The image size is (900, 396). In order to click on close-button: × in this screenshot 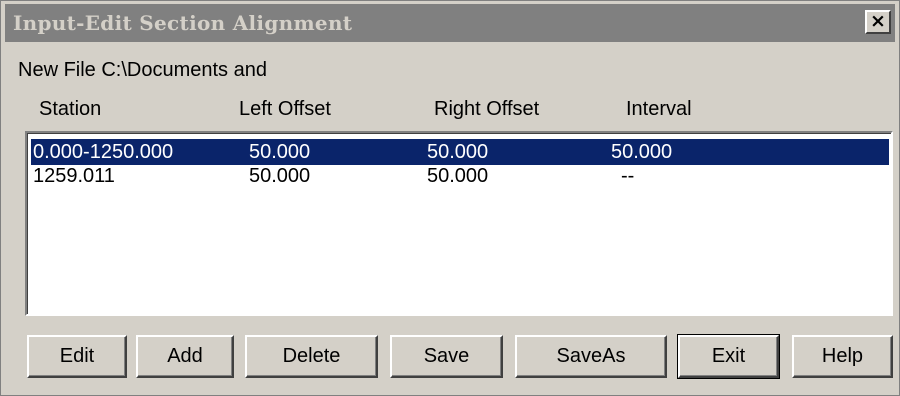, I will do `click(878, 22)`.